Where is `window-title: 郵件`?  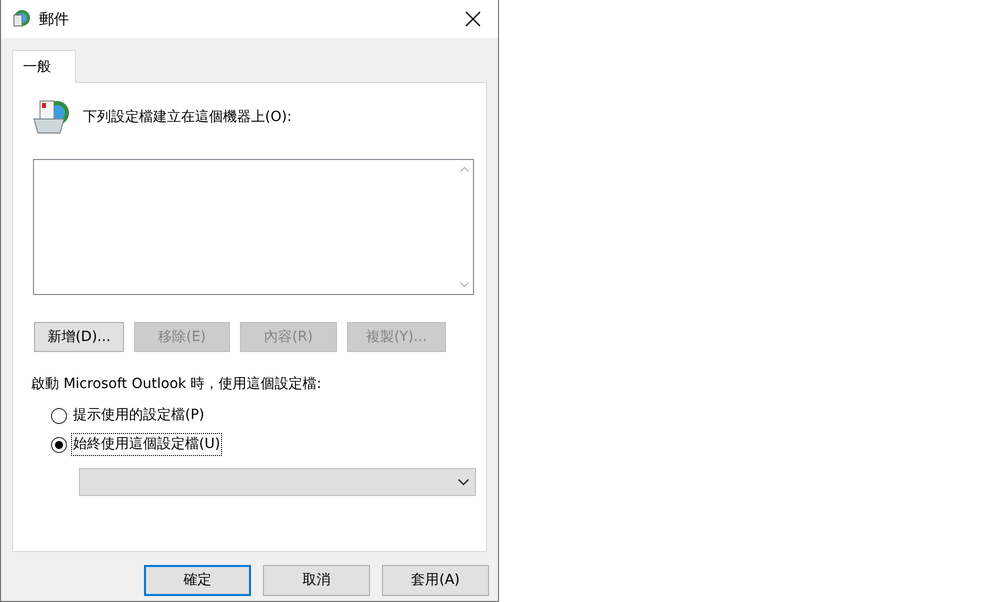 window-title: 郵件 is located at coordinates (54, 19).